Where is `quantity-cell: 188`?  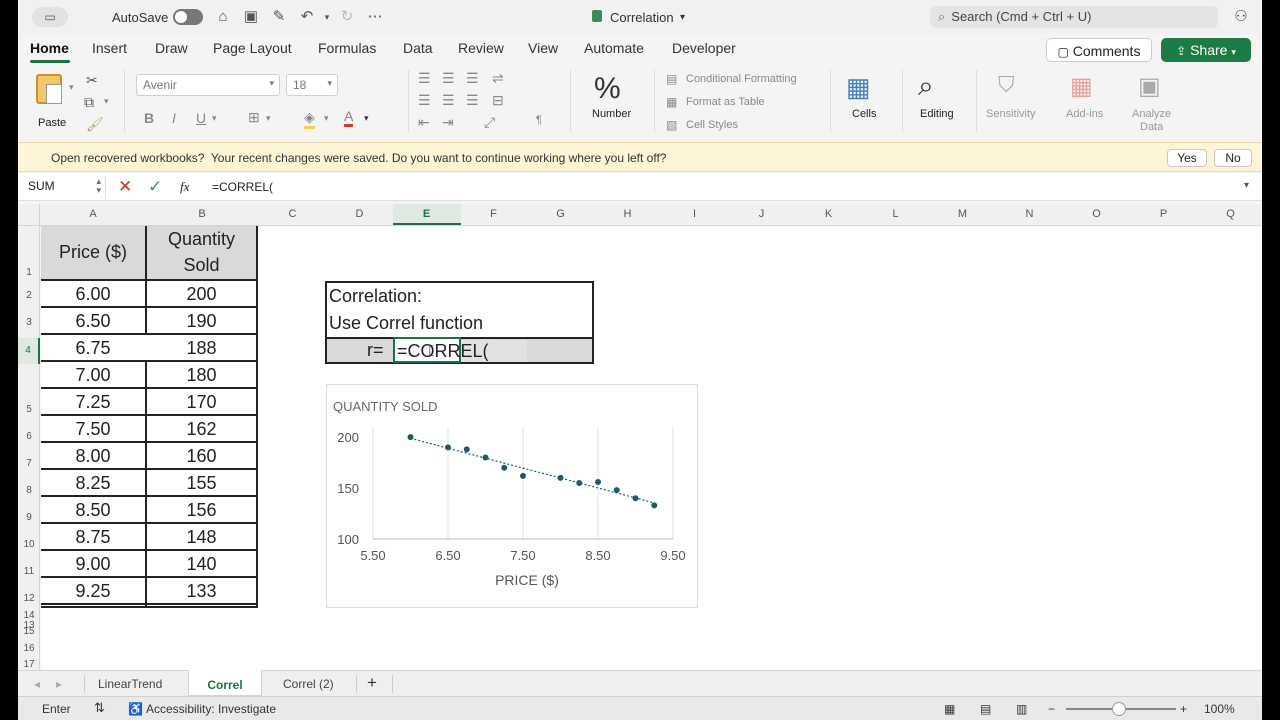 quantity-cell: 188 is located at coordinates (201, 348).